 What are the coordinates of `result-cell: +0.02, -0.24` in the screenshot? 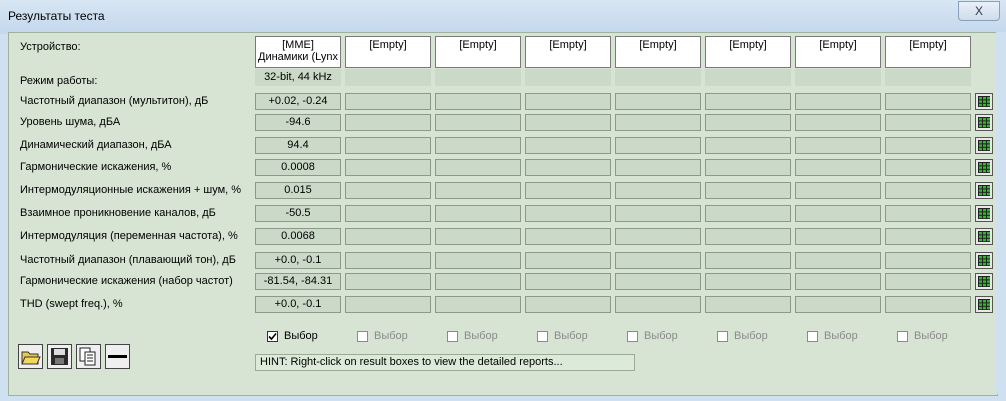 It's located at (298, 101).